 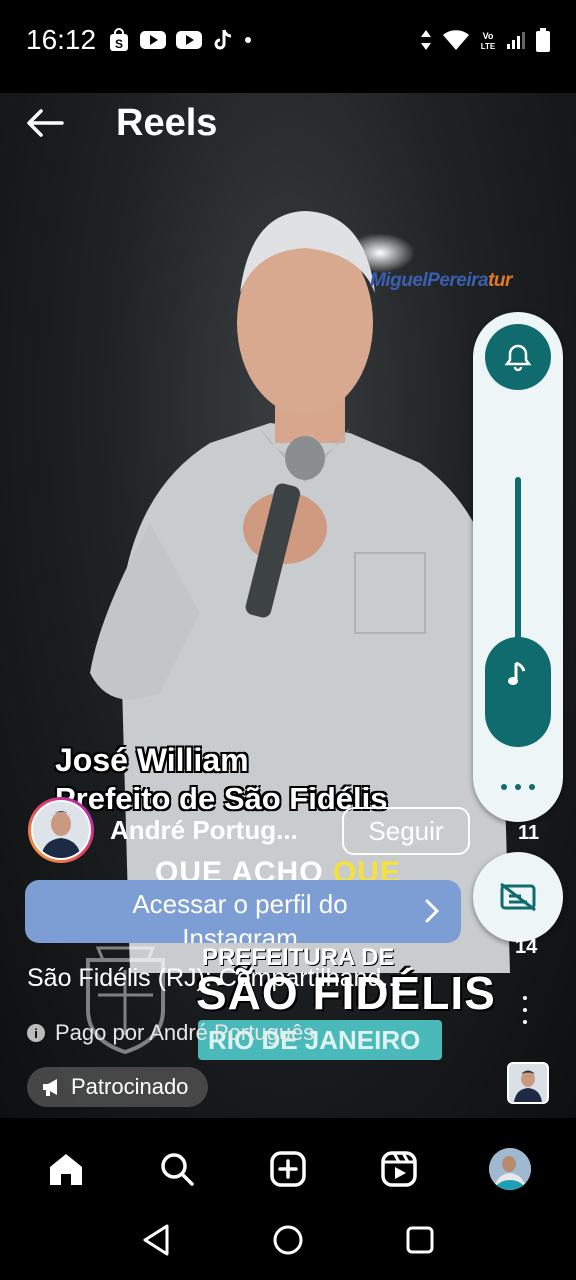 I want to click on svg-text: LTE, so click(x=488, y=46).